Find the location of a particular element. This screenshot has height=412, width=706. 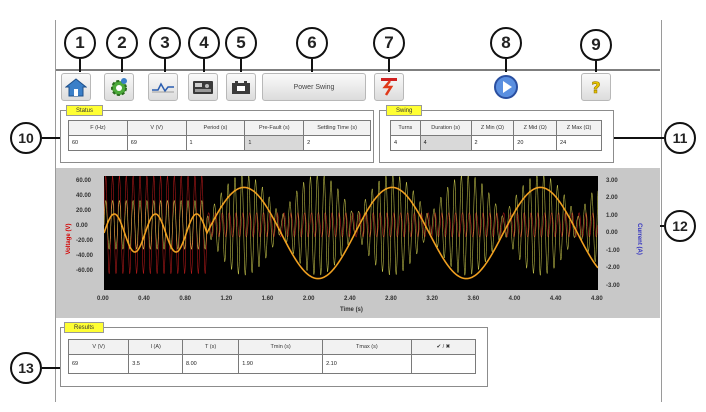

results-header: Tmin (s) is located at coordinates (281, 347).